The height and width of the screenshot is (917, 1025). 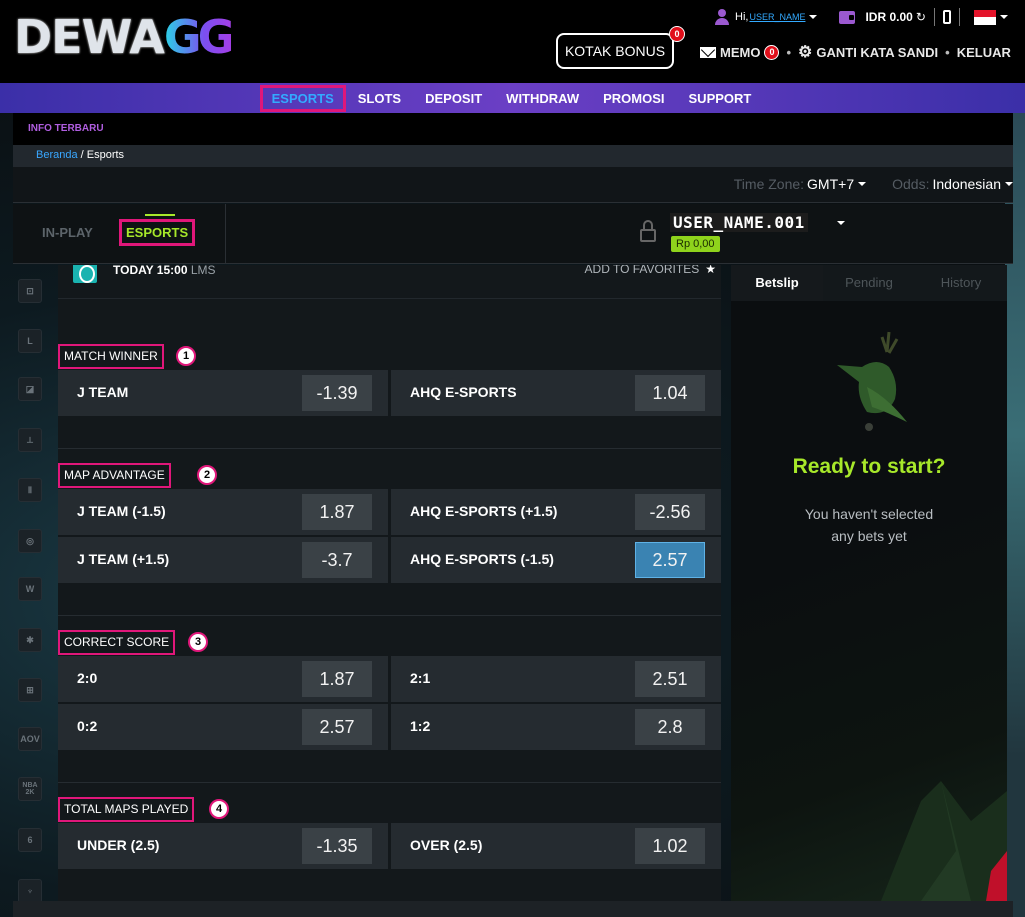 I want to click on nav-item-deposit: DEPOSIT, so click(x=453, y=98).